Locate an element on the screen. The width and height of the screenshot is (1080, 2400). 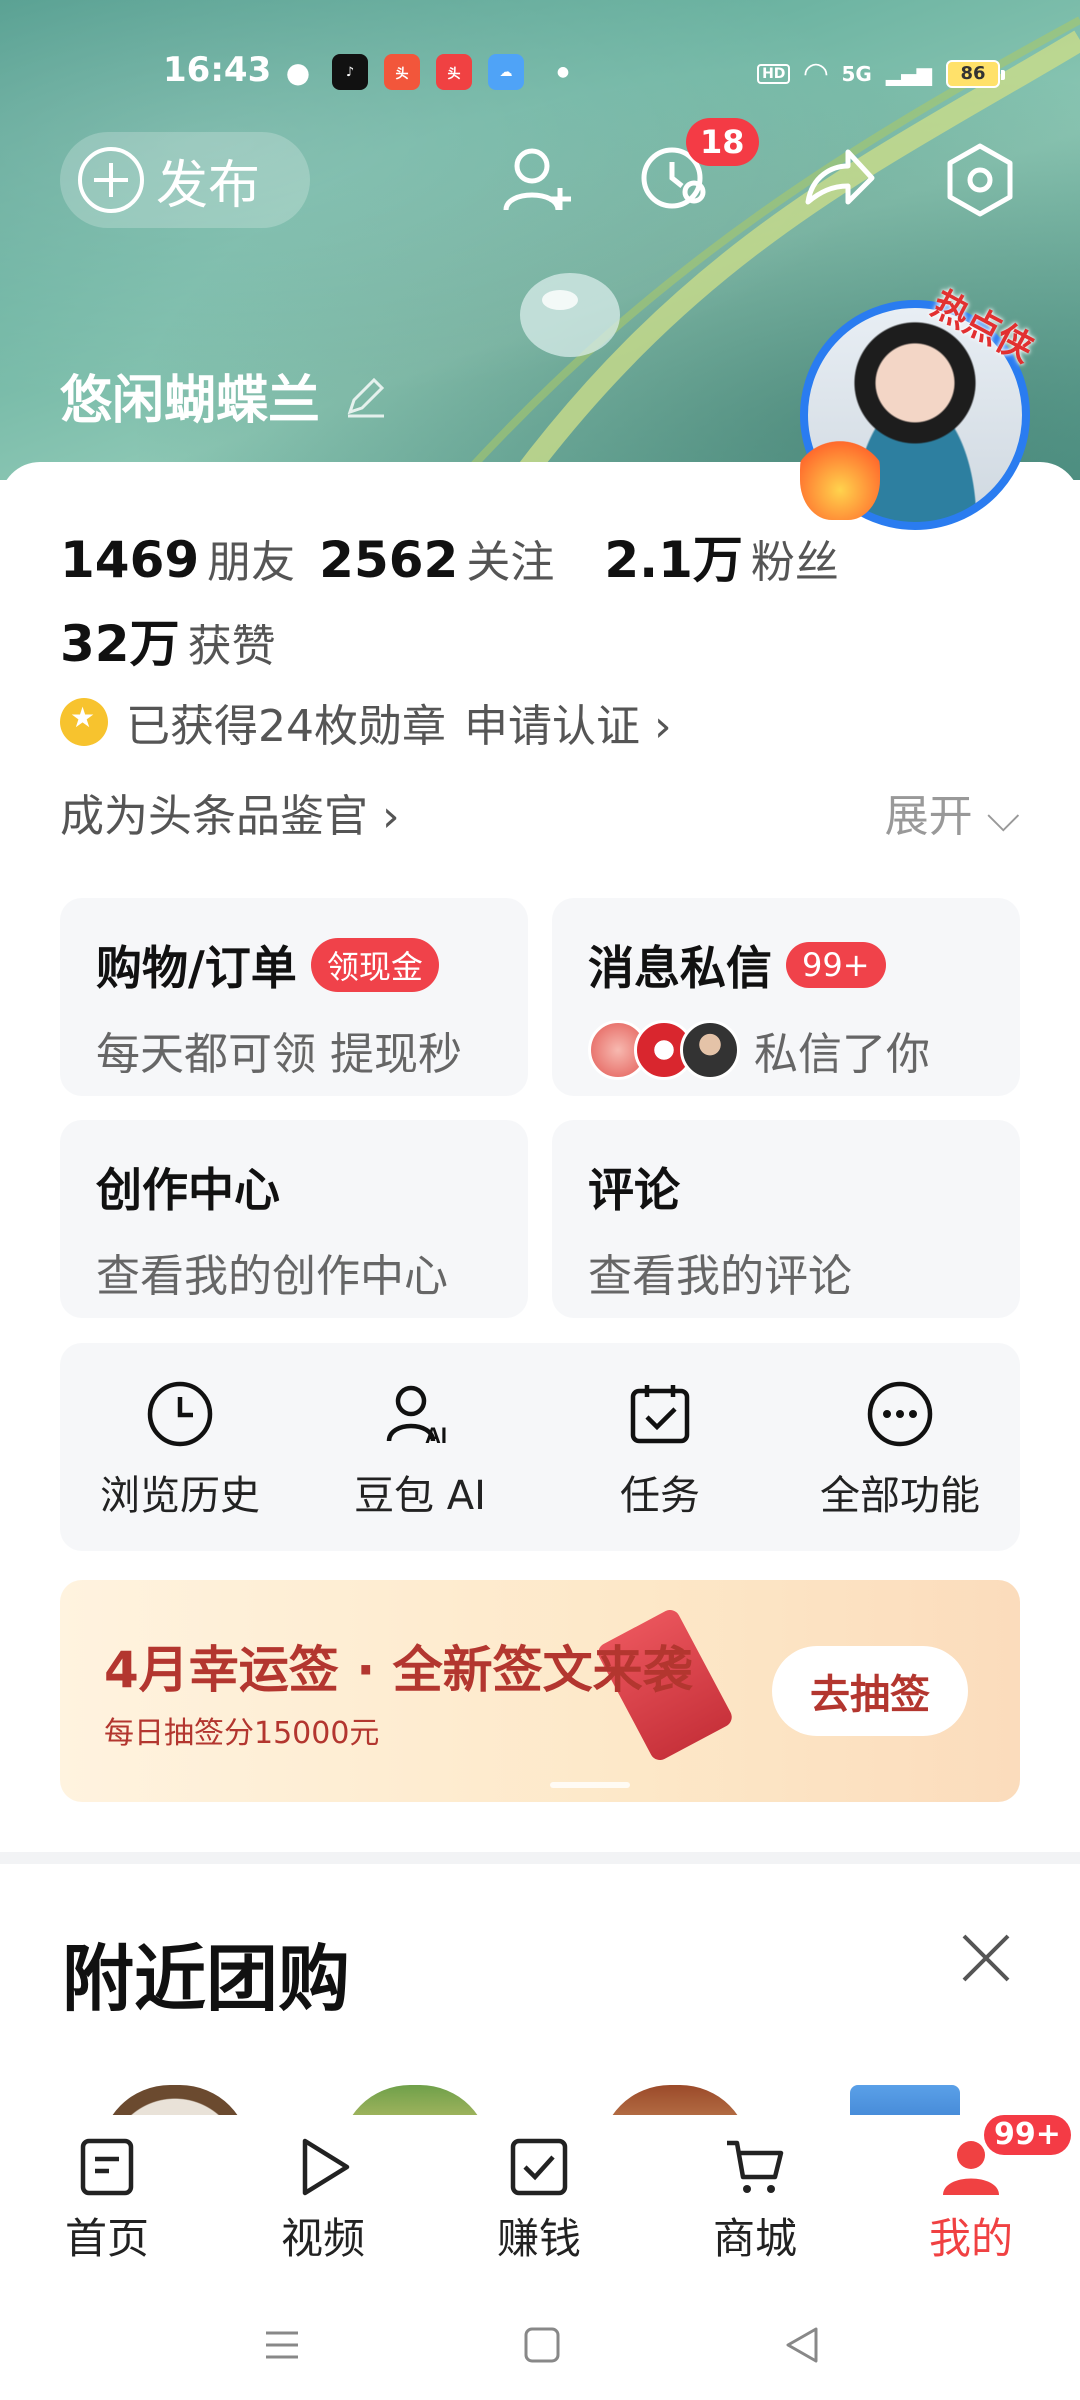
status-bar: 16:43 ● ♪ 头 头 ☁ ● HD ◠ 5G ▂▄▆ 86 is located at coordinates (540, 72).